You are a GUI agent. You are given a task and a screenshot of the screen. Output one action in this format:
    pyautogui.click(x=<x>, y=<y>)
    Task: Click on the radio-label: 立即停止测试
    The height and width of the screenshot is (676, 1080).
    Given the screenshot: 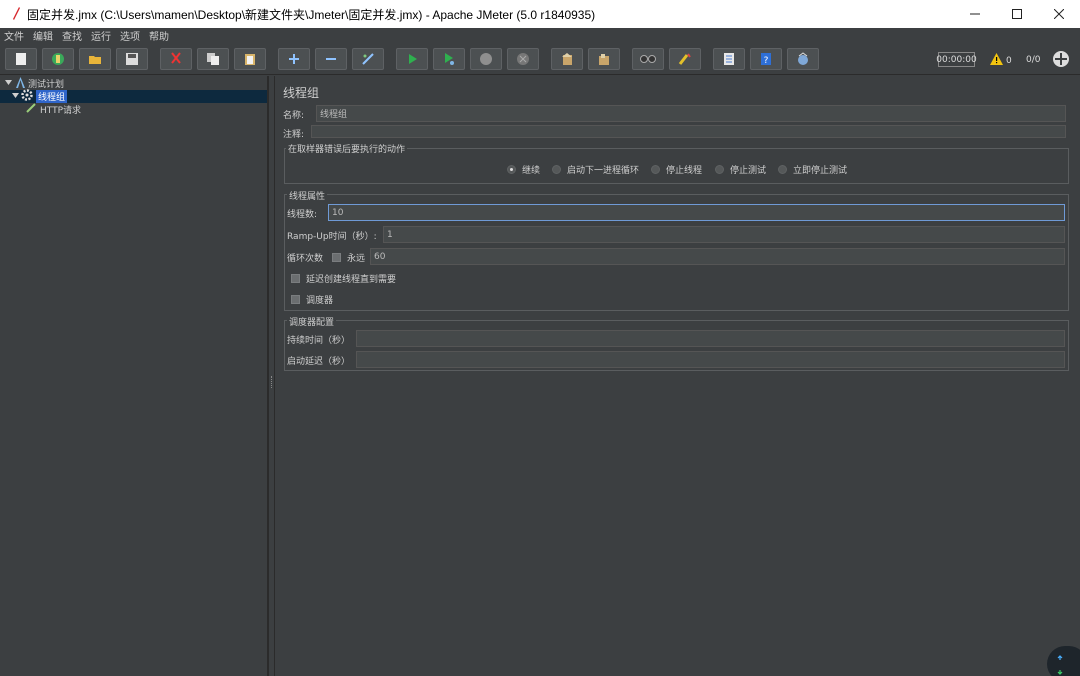 What is the action you would take?
    pyautogui.click(x=820, y=171)
    